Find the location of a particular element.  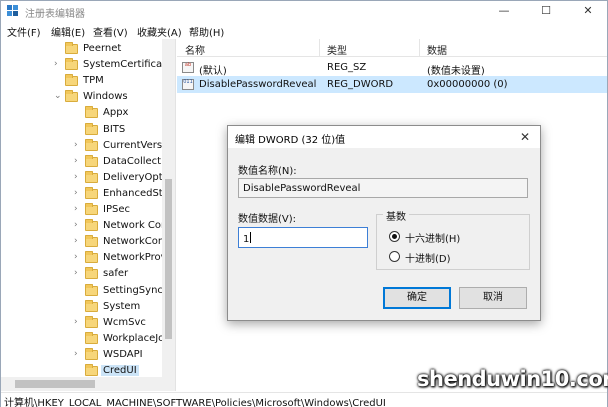

maximize-button: ☐ is located at coordinates (546, 11).